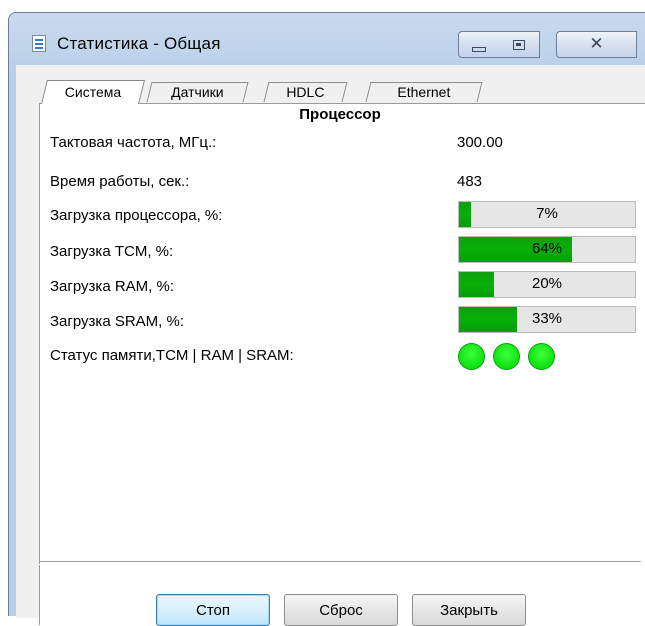 Image resolution: width=645 pixels, height=626 pixels. I want to click on memory-status-indicators, so click(508, 358).